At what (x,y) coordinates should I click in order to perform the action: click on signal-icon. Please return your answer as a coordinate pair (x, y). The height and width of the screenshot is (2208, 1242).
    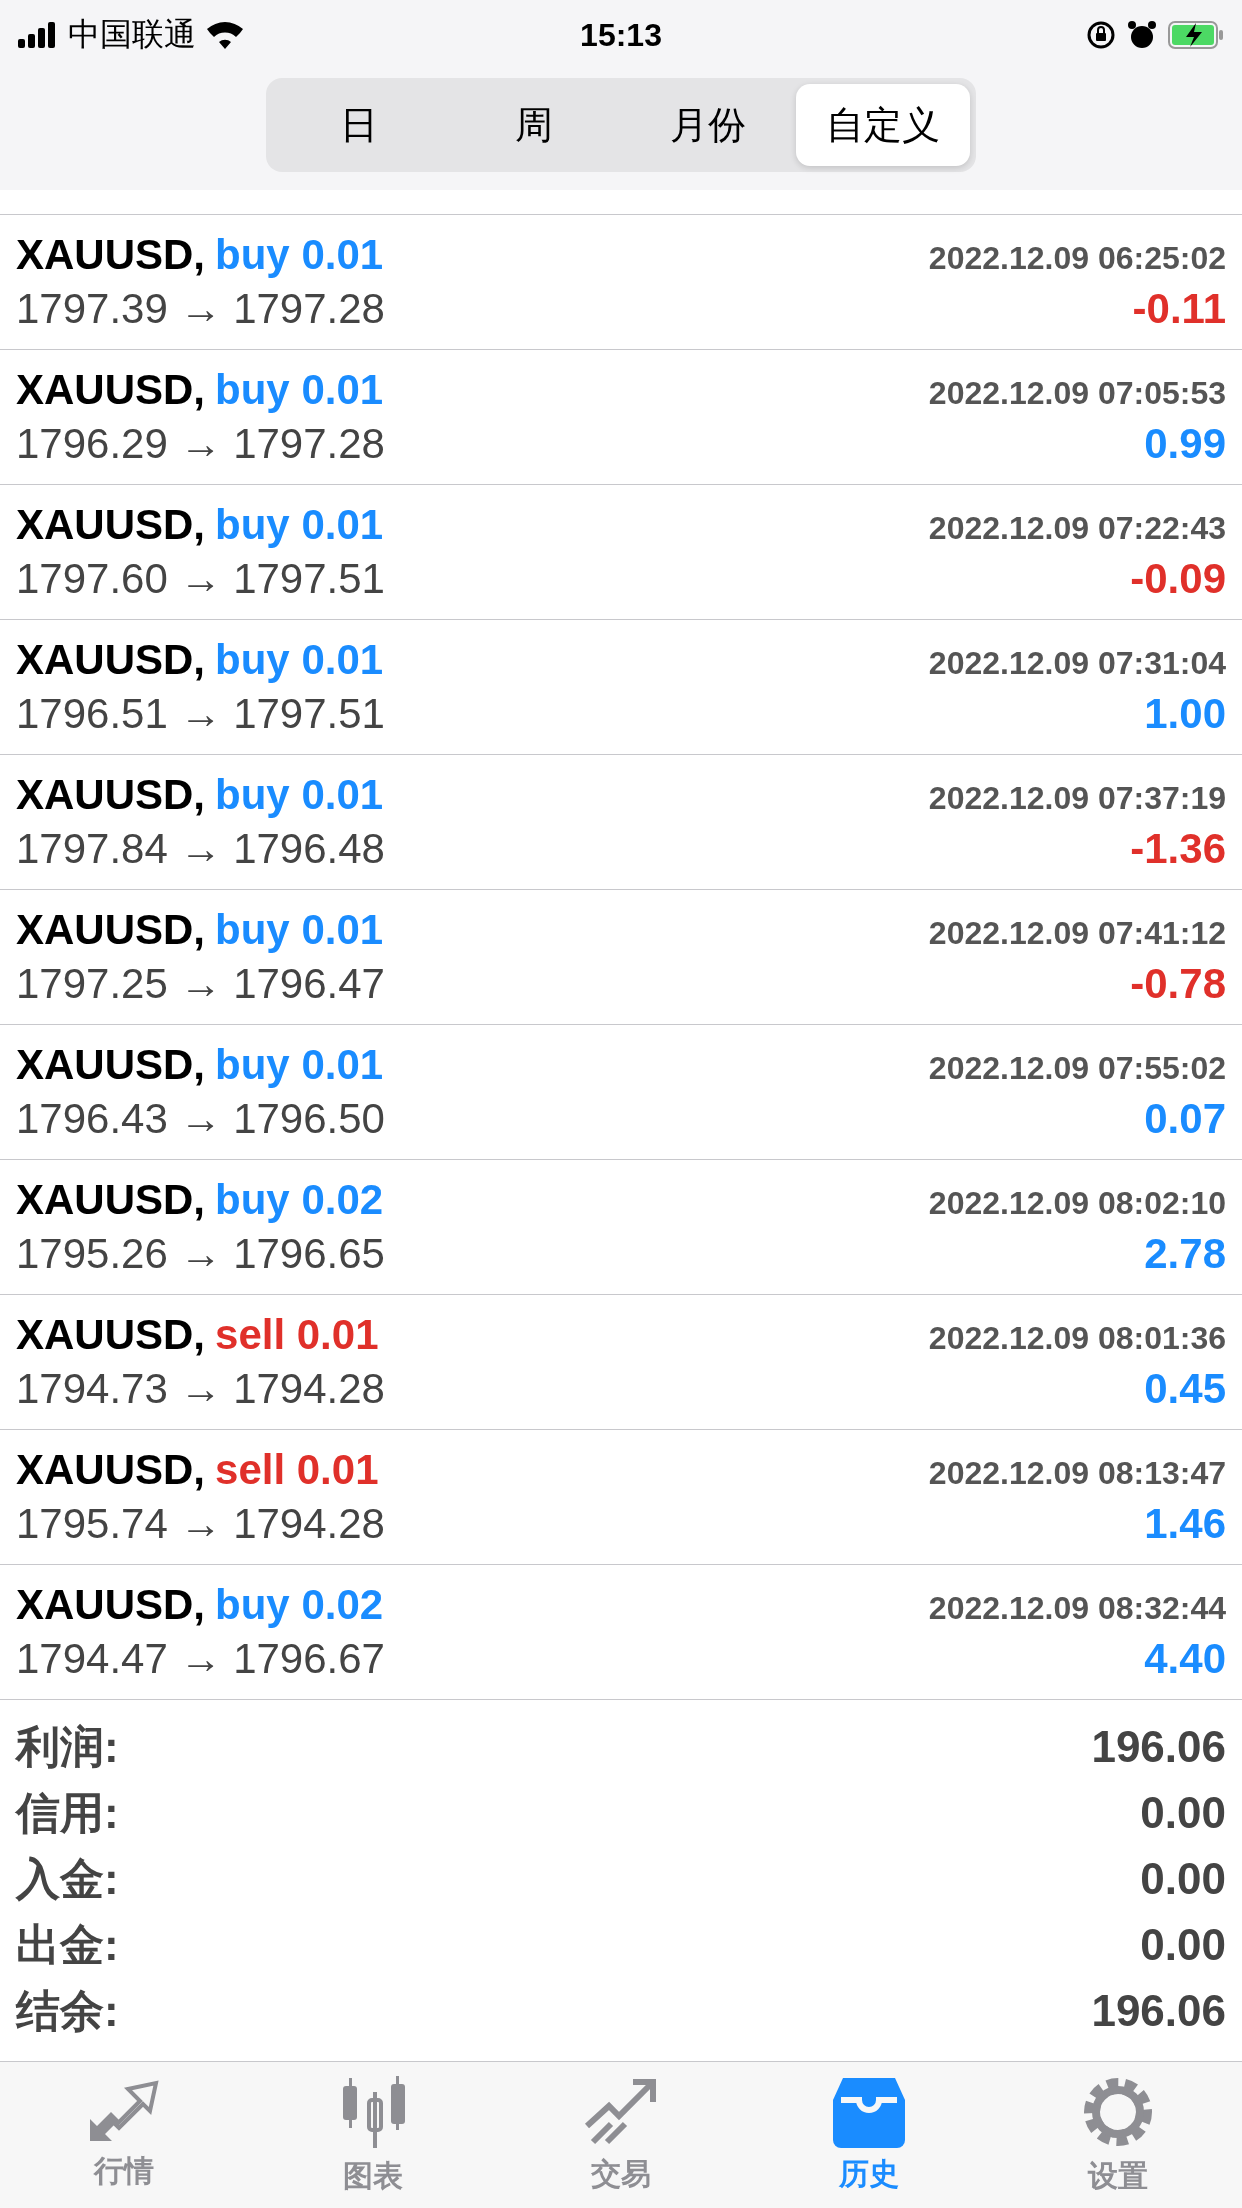
    Looking at the image, I should click on (38, 35).